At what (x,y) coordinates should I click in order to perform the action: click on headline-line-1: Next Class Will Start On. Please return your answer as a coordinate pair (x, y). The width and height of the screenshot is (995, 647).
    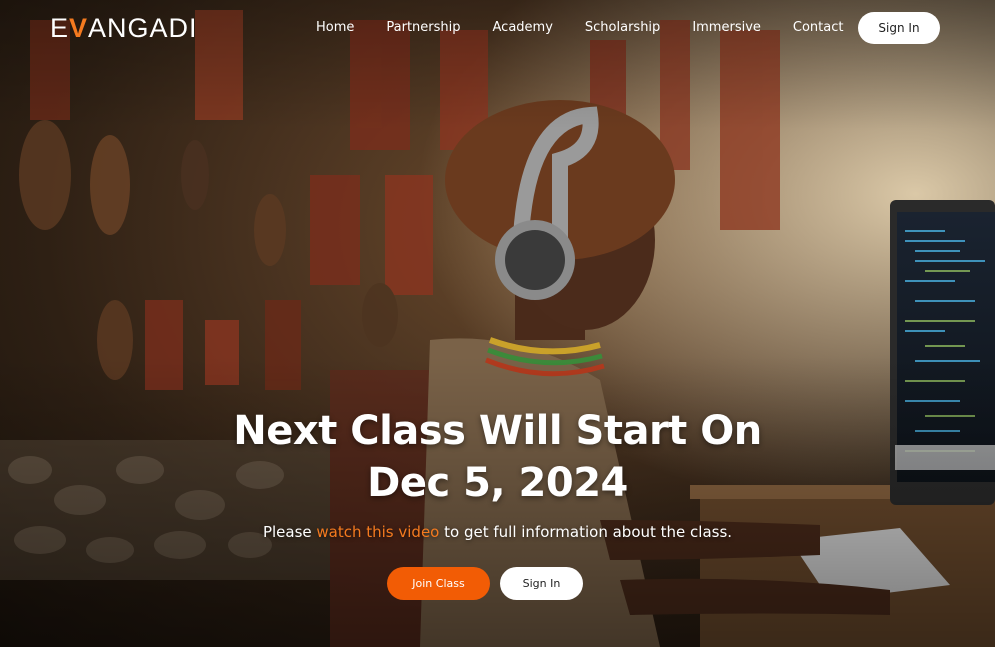
    Looking at the image, I should click on (497, 431).